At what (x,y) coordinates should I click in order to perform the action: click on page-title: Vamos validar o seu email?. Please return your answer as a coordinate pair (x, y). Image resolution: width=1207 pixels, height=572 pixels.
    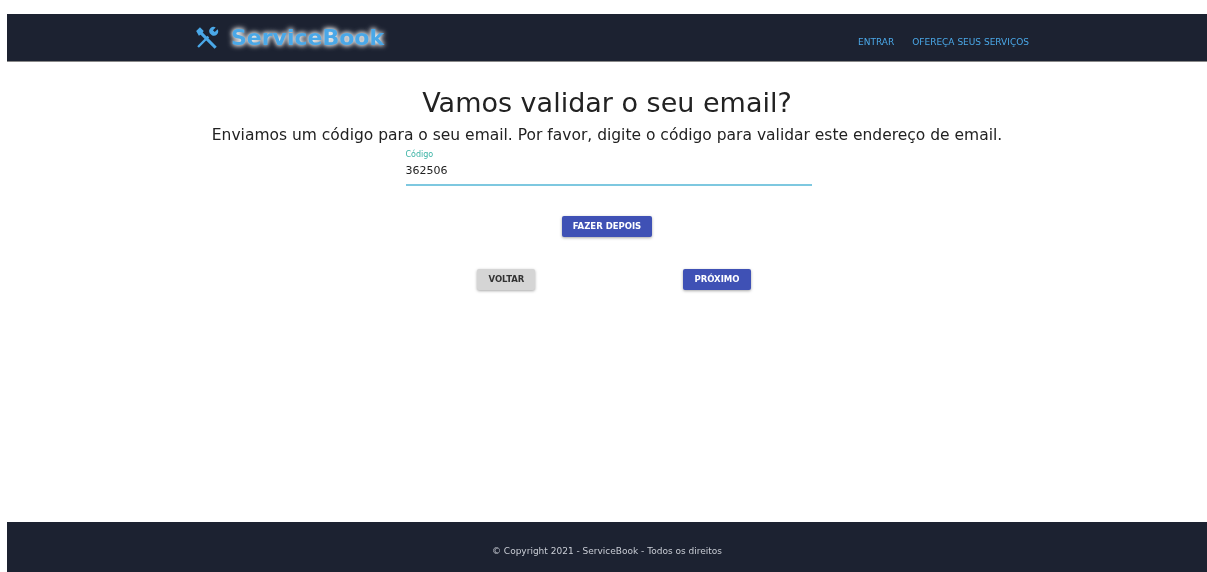
    Looking at the image, I should click on (607, 103).